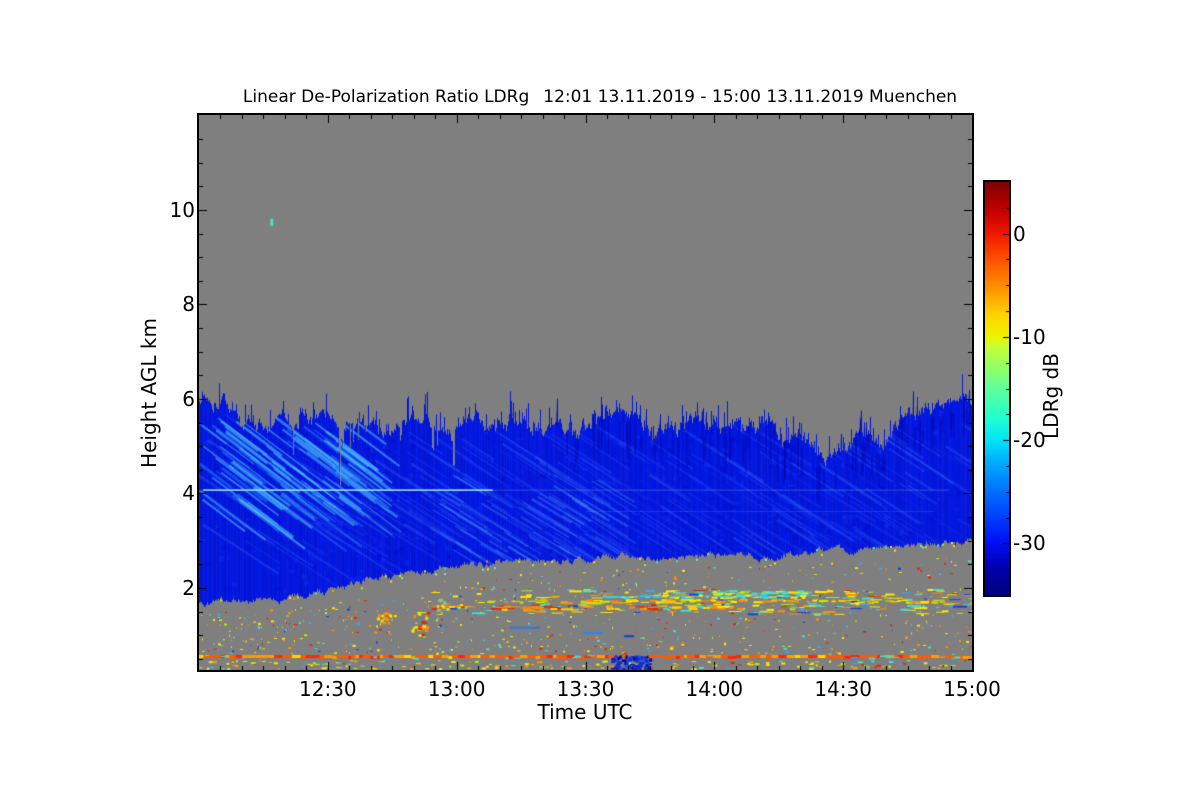 The image size is (1200, 800). Describe the element at coordinates (188, 493) in the screenshot. I see `y-tick-label: 4` at that location.